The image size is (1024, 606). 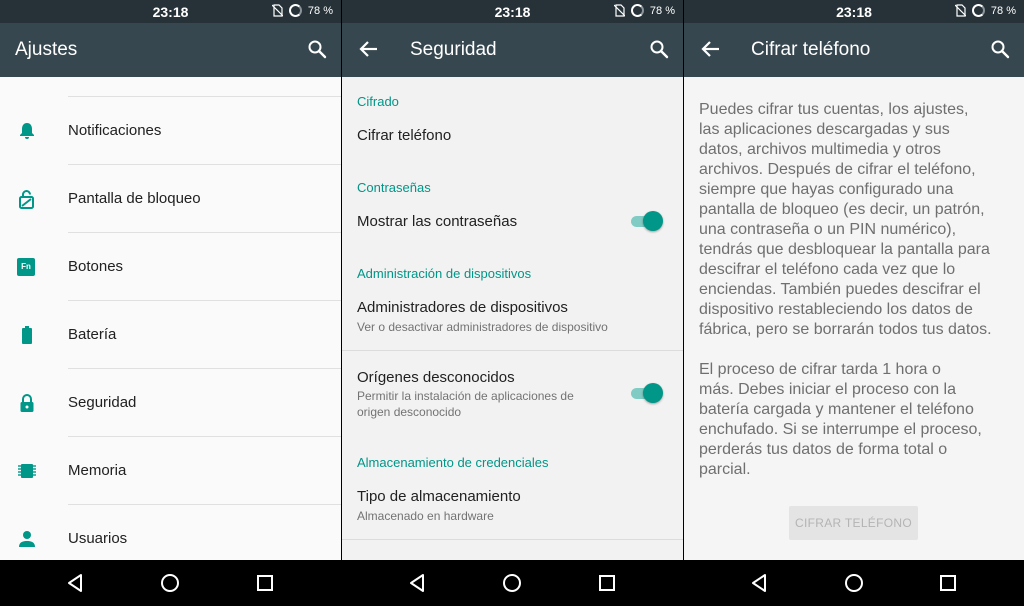 I want to click on category-administracion: Administración de dispositivos, so click(x=444, y=273).